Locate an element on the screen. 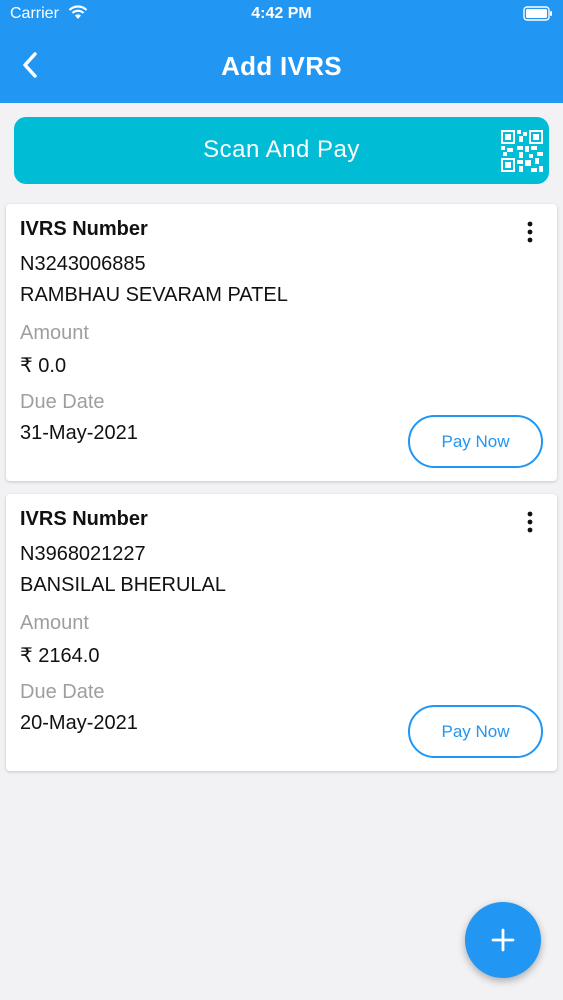  scan-and-pay-label: Scan And Pay is located at coordinates (281, 149).